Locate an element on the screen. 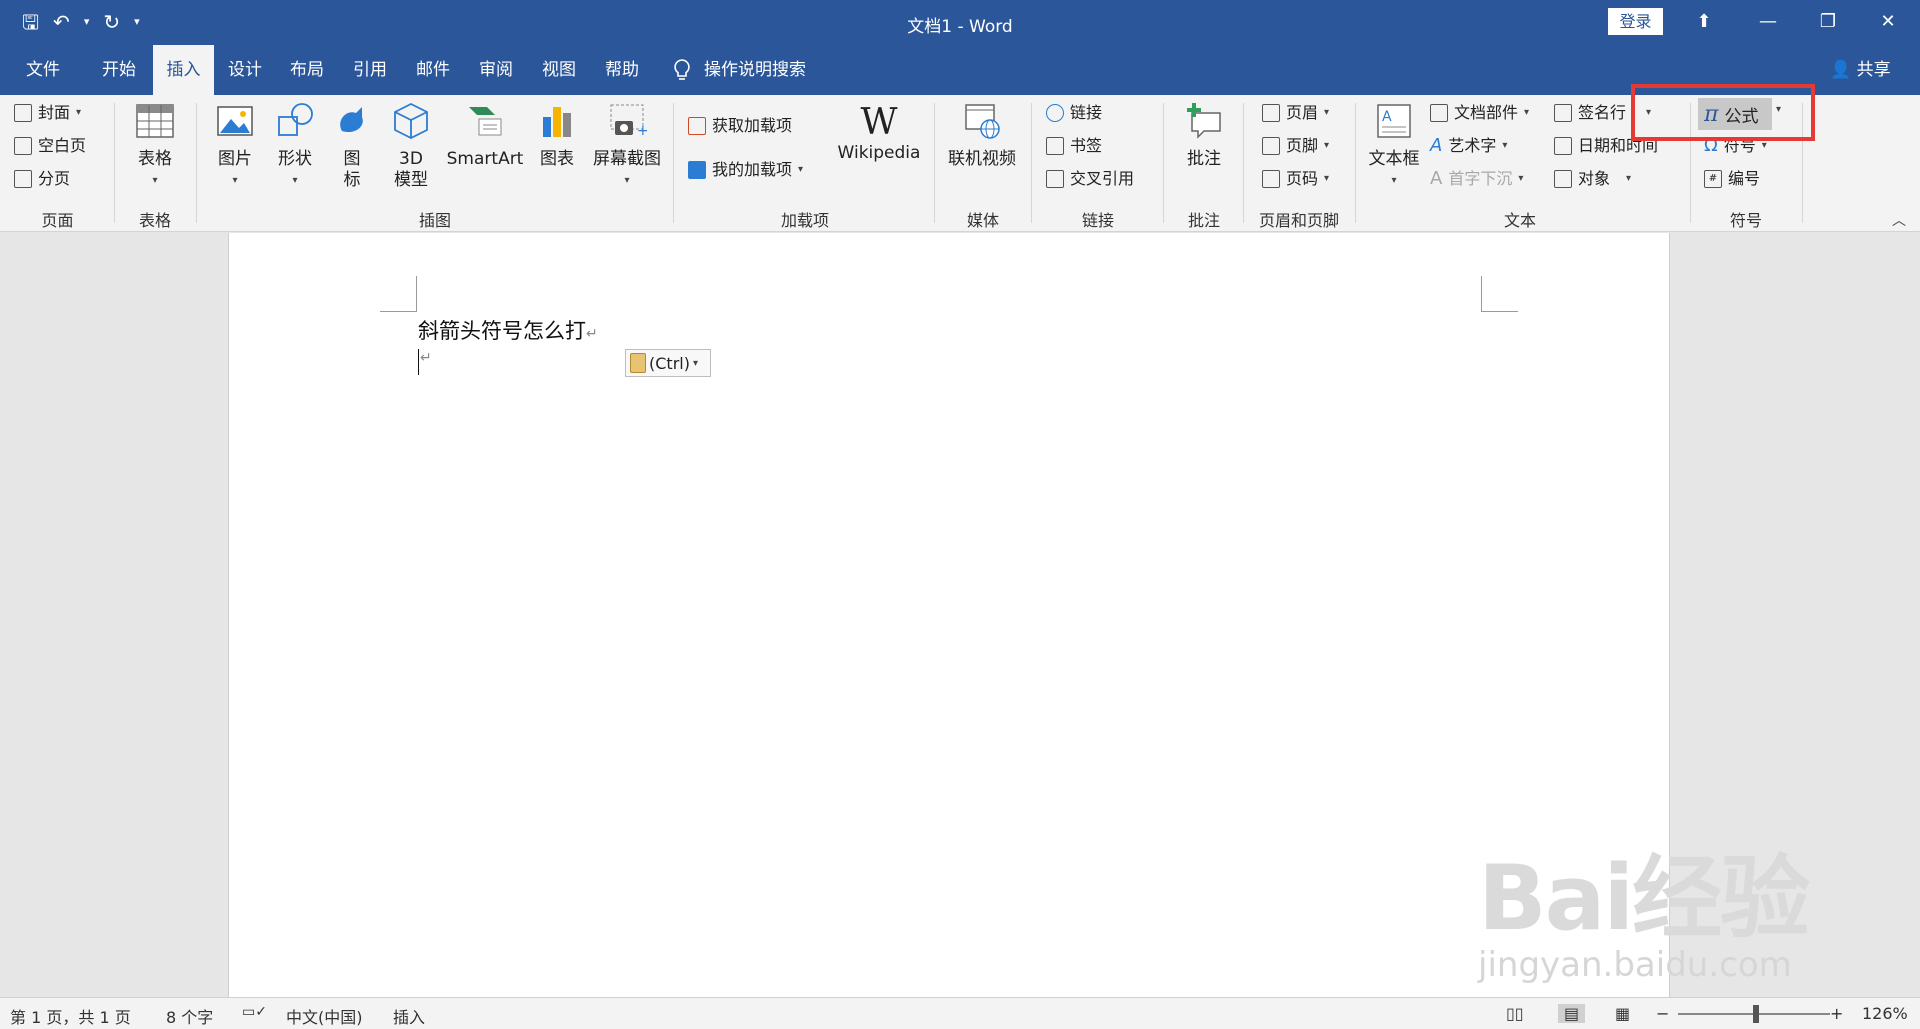 The image size is (1920, 1029). screenshot-label: 屏幕截图 is located at coordinates (627, 159).